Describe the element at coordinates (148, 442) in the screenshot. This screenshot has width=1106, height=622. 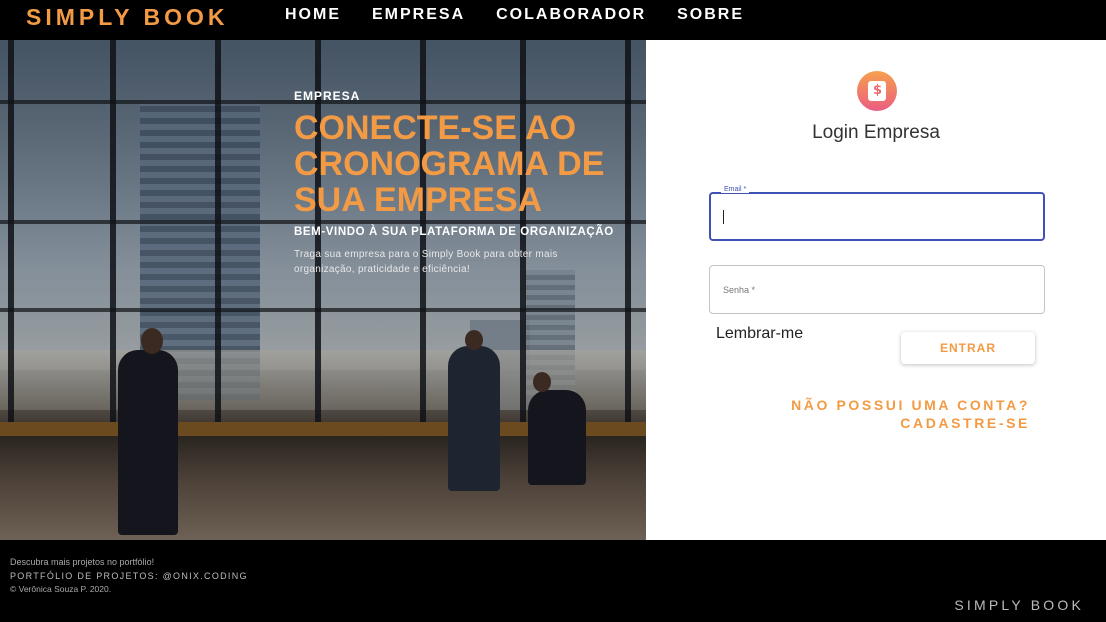
I see `person-walking` at that location.